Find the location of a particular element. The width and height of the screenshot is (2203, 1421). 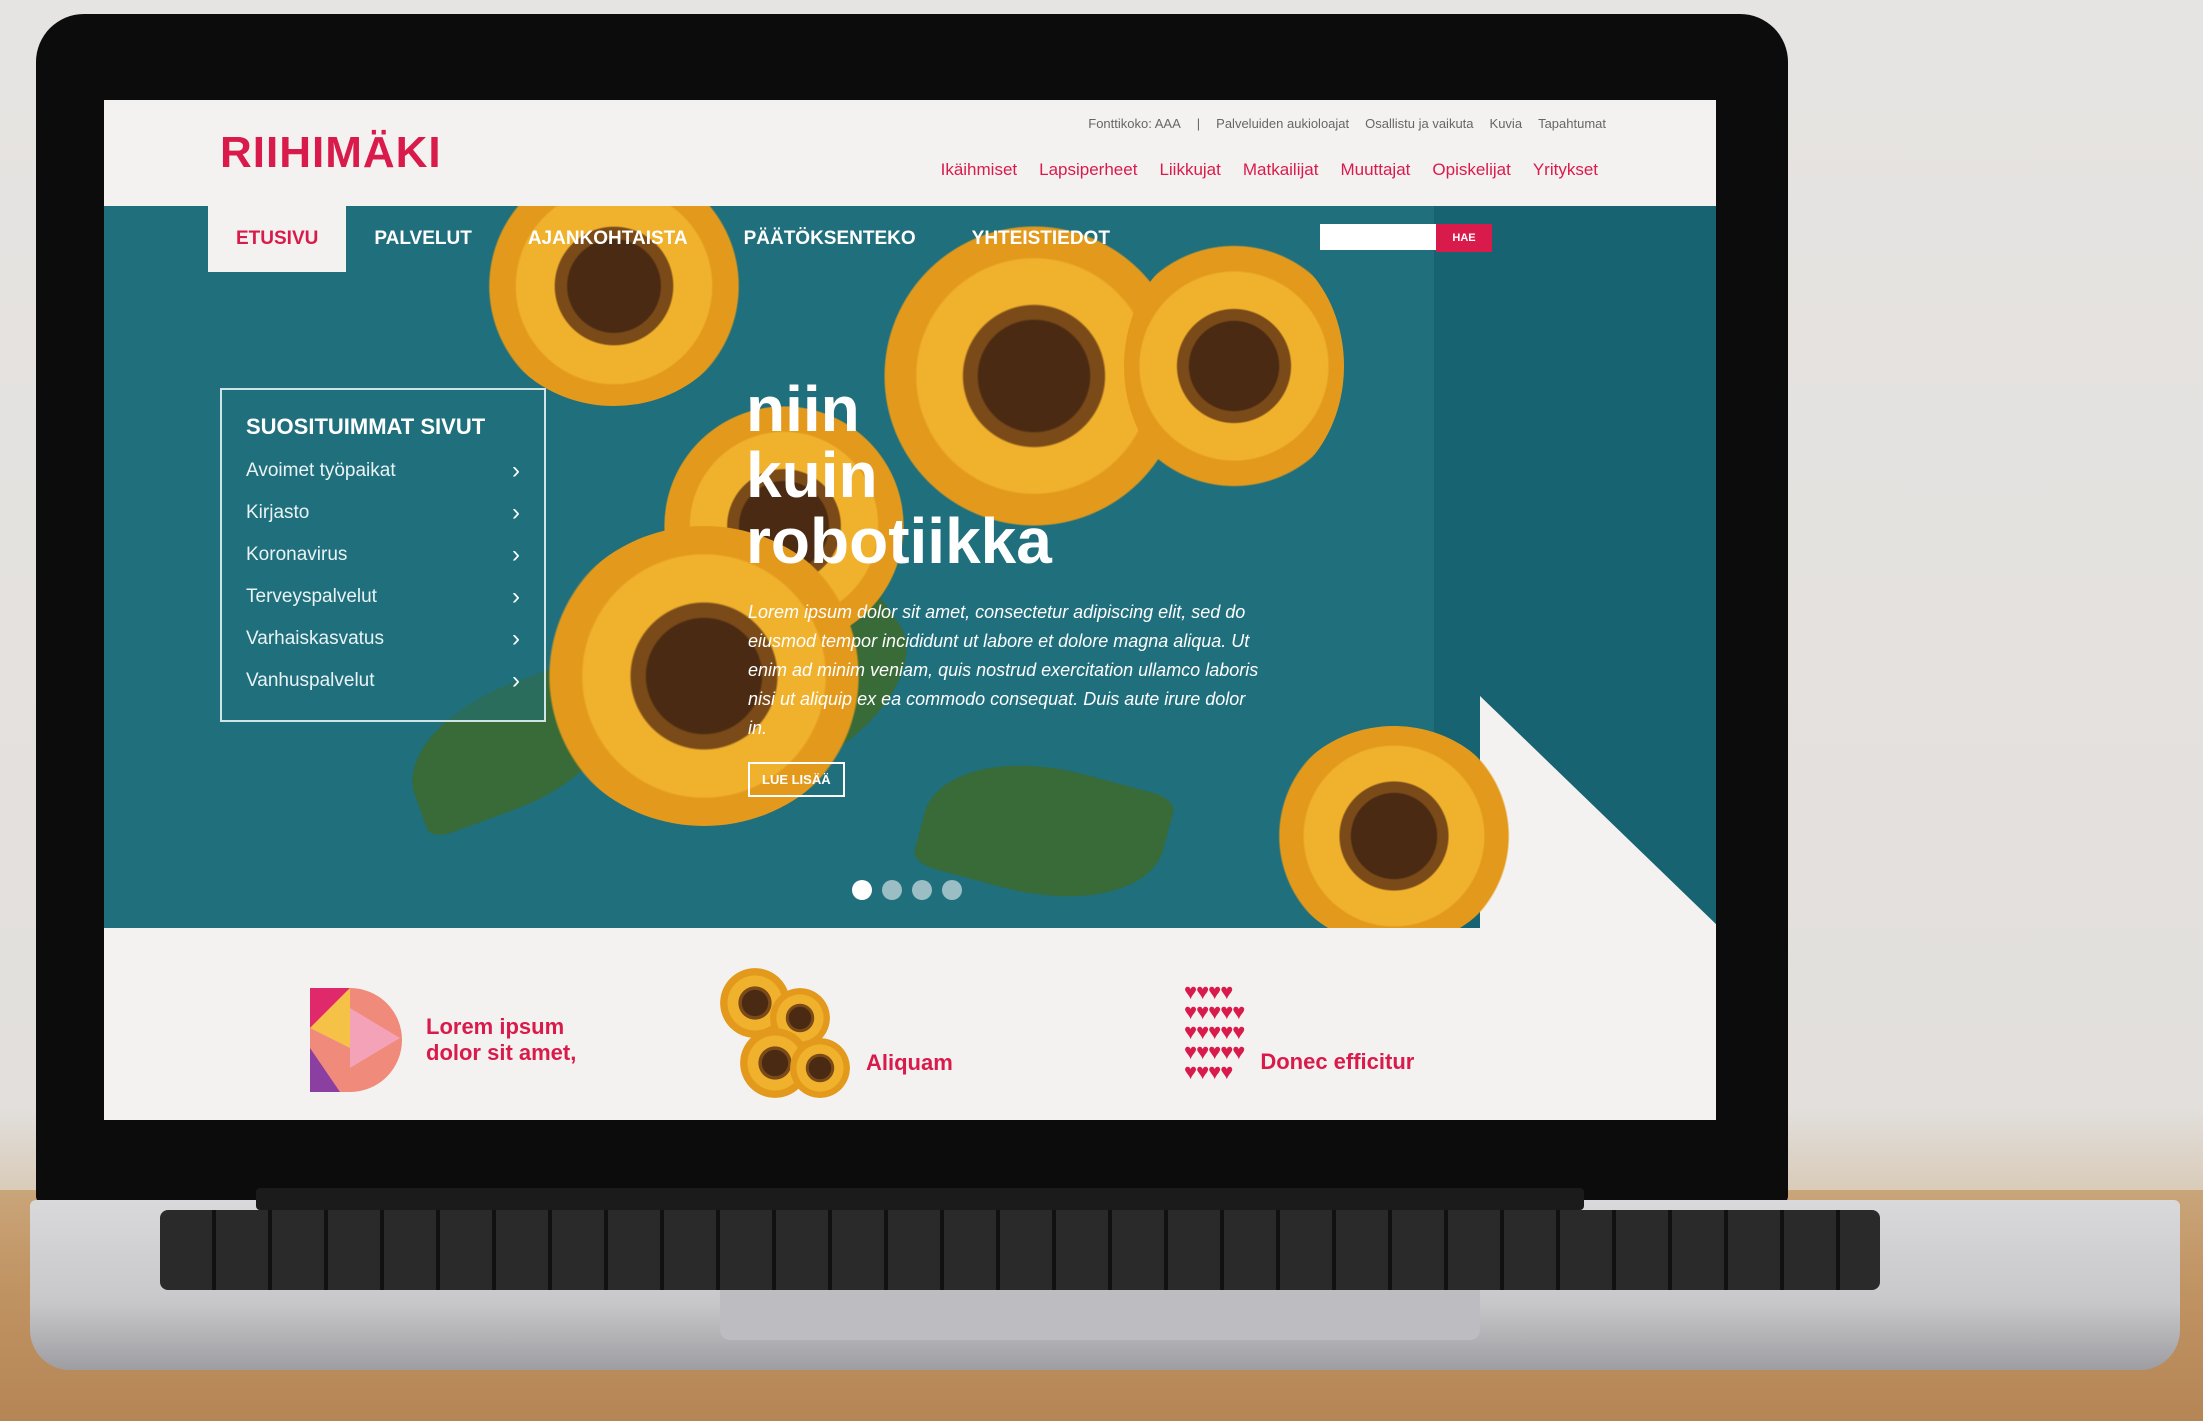

audience-link: Matkailijat is located at coordinates (1281, 170).